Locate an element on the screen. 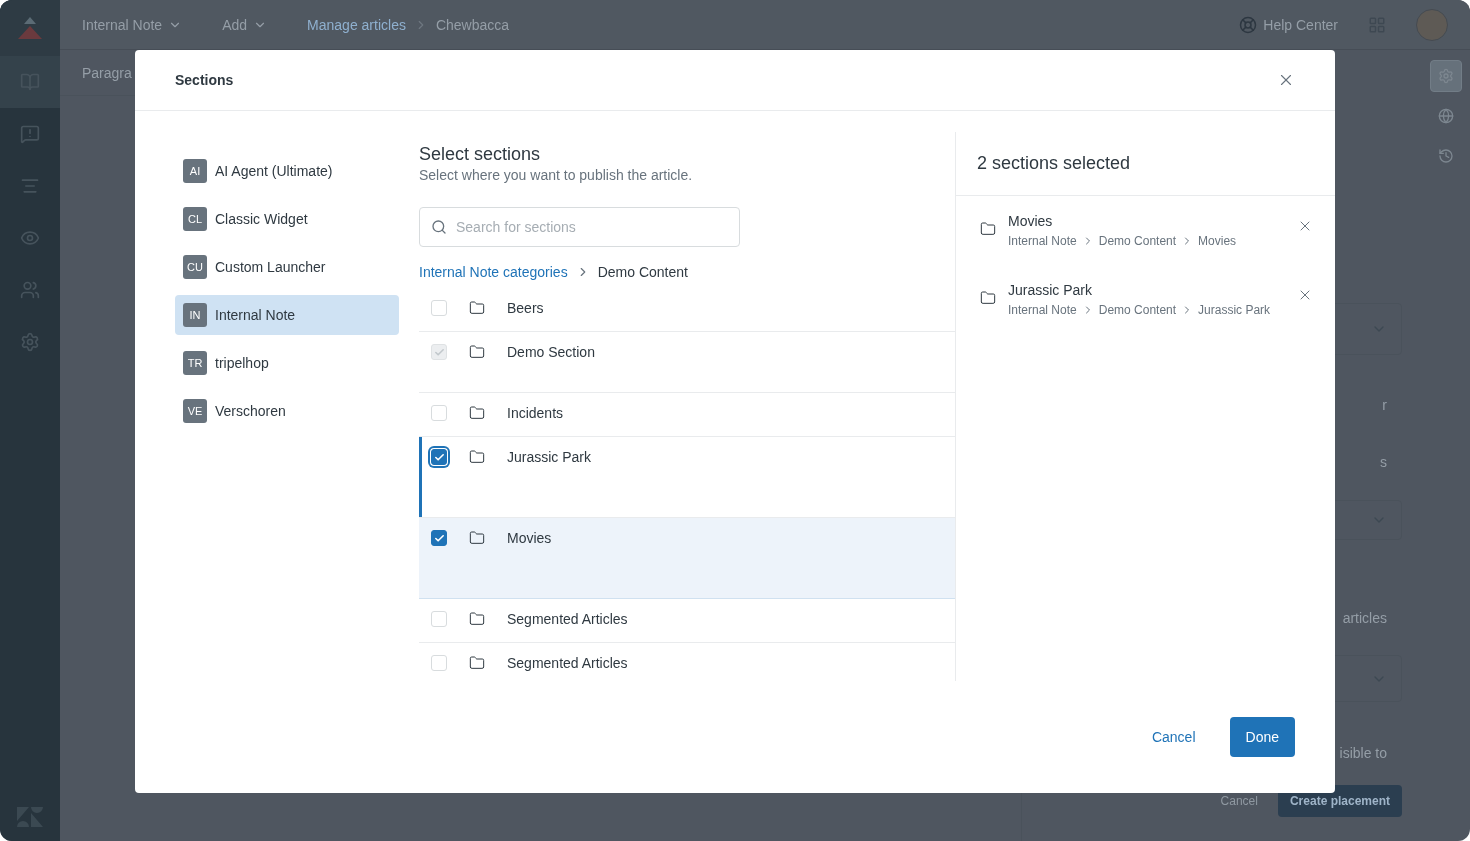 The height and width of the screenshot is (841, 1470). selected-section-name: Movies is located at coordinates (1031, 221).